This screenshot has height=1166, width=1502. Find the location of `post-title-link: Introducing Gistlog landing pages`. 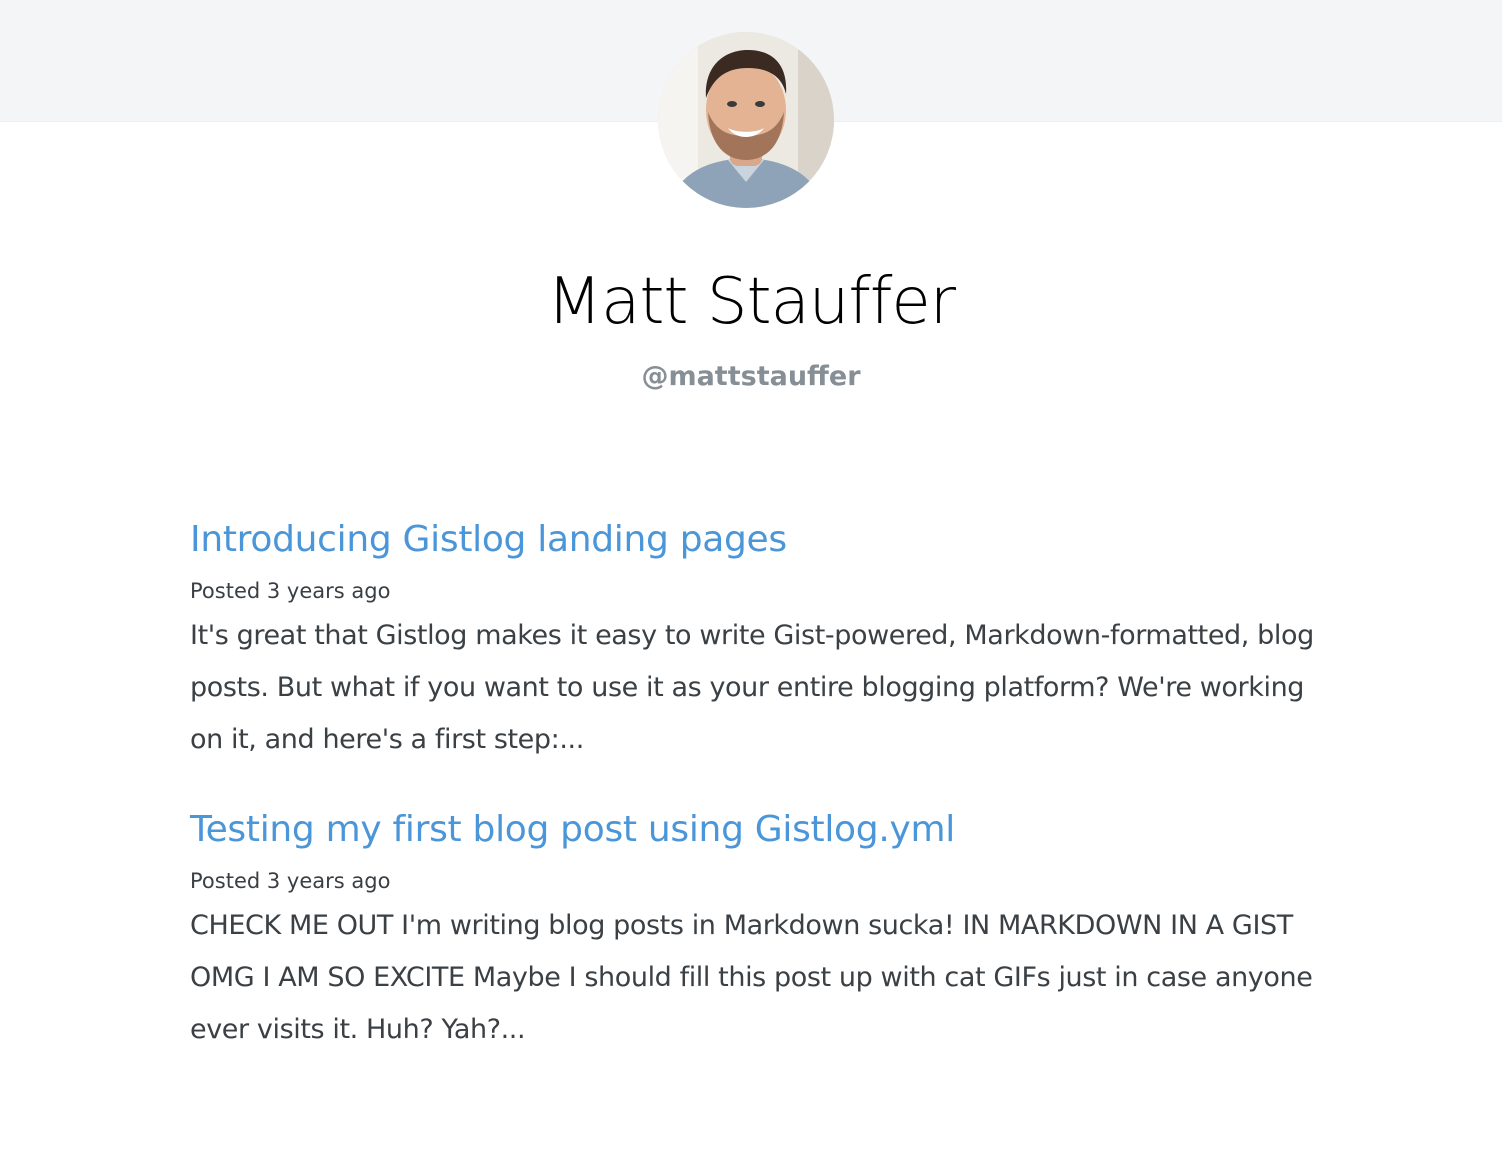

post-title-link: Introducing Gistlog landing pages is located at coordinates (765, 540).